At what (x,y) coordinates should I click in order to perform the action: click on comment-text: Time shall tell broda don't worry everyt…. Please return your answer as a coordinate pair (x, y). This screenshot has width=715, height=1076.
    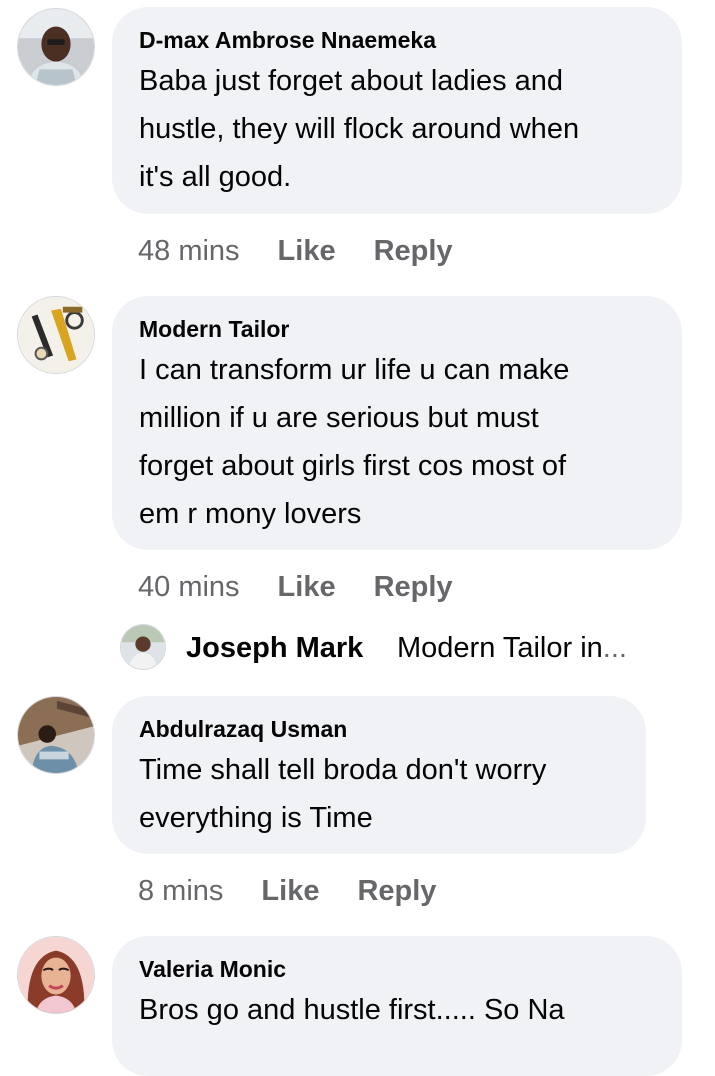
    Looking at the image, I should click on (378, 794).